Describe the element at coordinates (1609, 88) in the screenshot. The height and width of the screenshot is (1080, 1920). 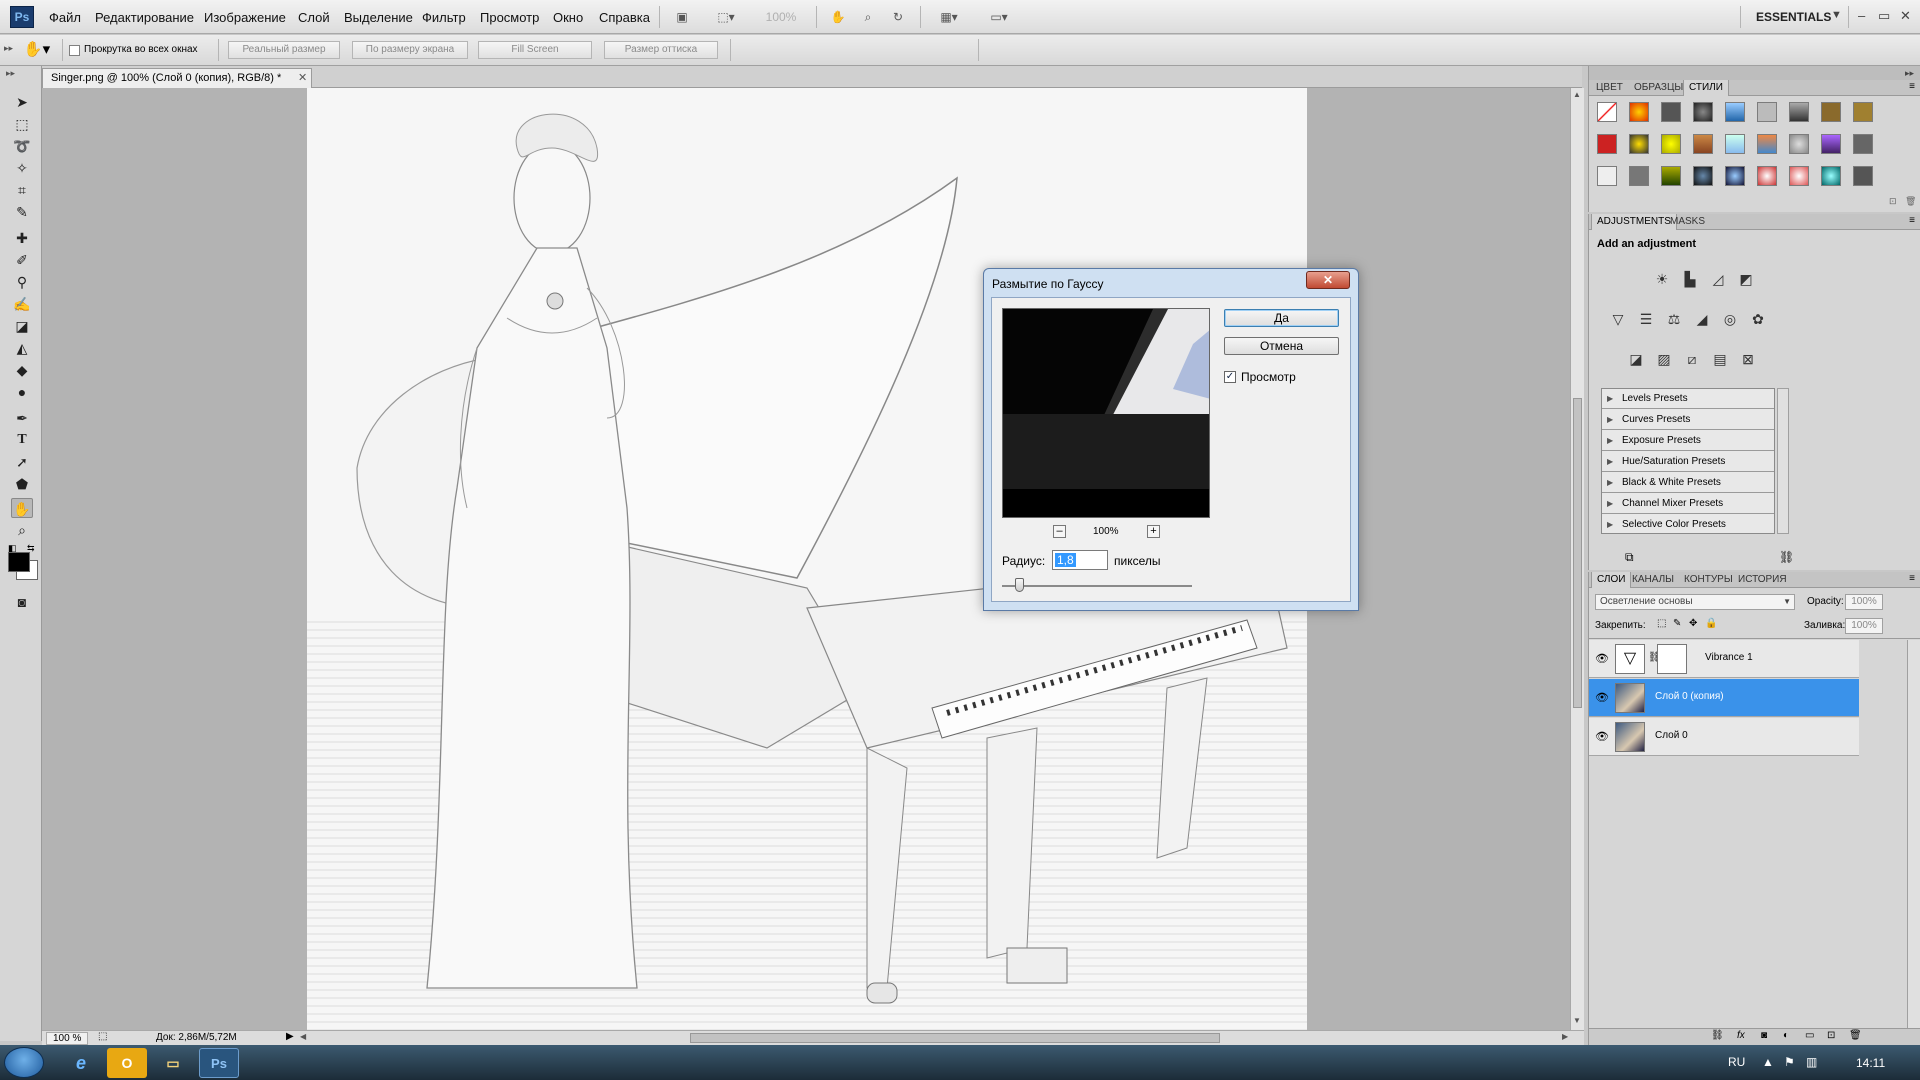
I see `tab-color: ЦВЕТ` at that location.